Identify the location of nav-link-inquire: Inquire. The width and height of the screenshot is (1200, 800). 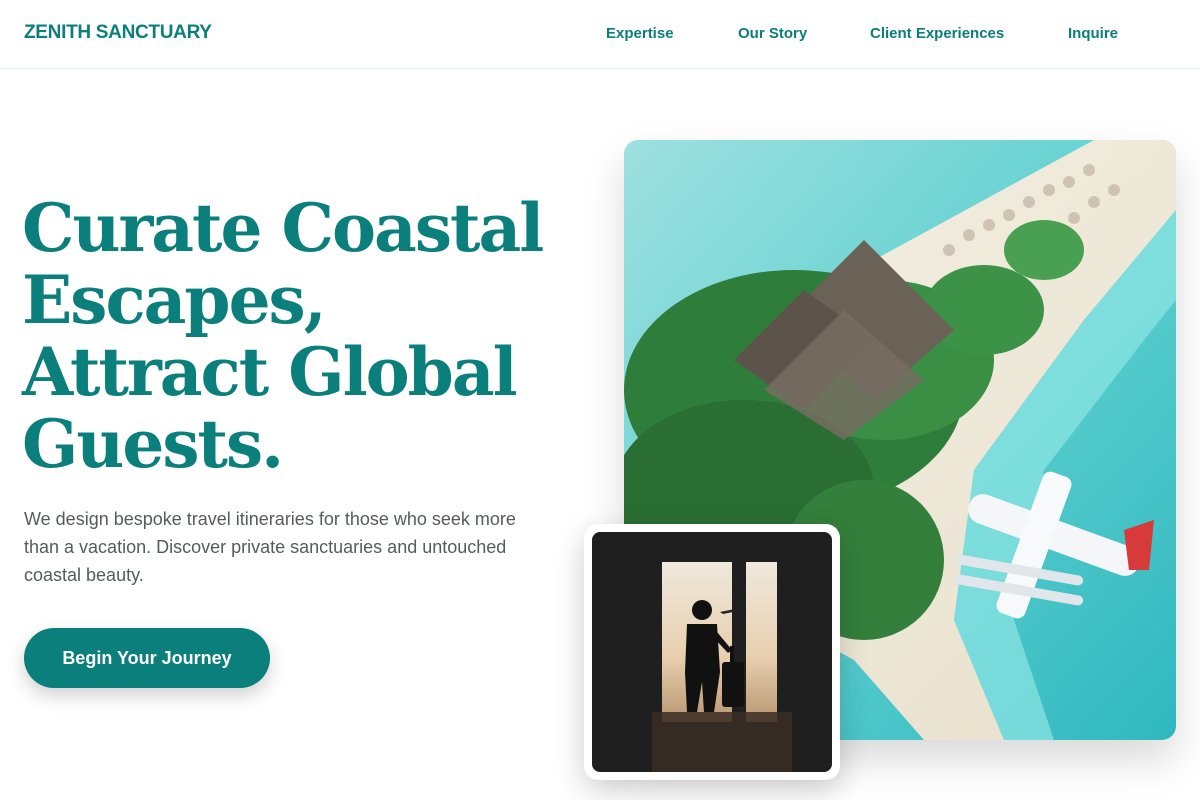
(1093, 33).